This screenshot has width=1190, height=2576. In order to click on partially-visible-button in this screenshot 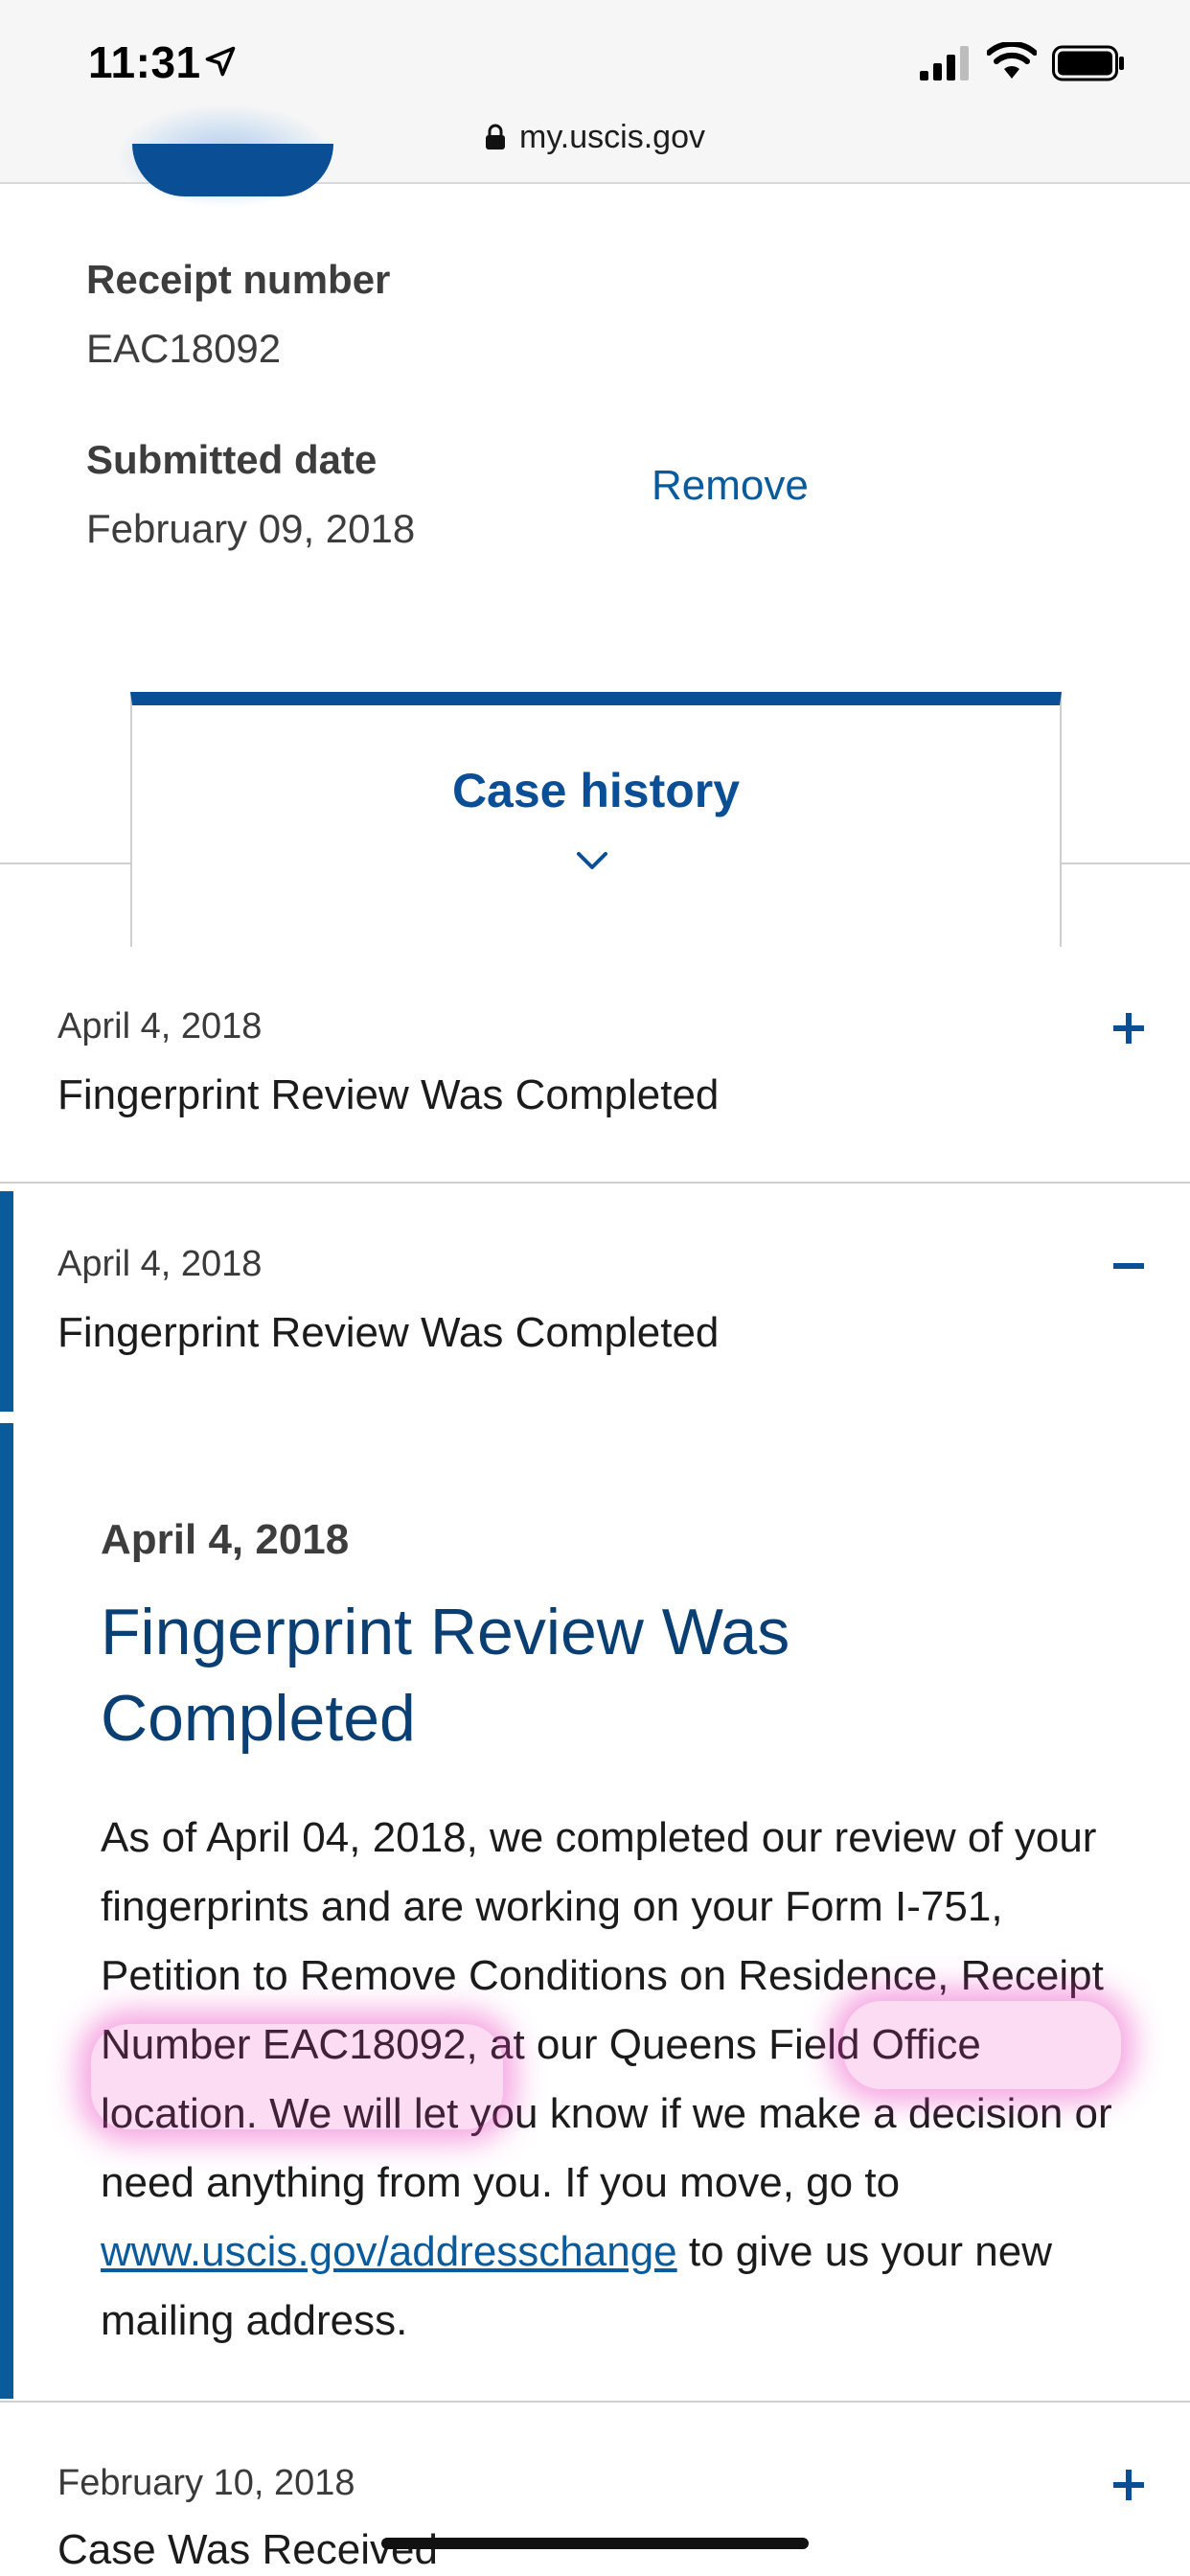, I will do `click(233, 170)`.